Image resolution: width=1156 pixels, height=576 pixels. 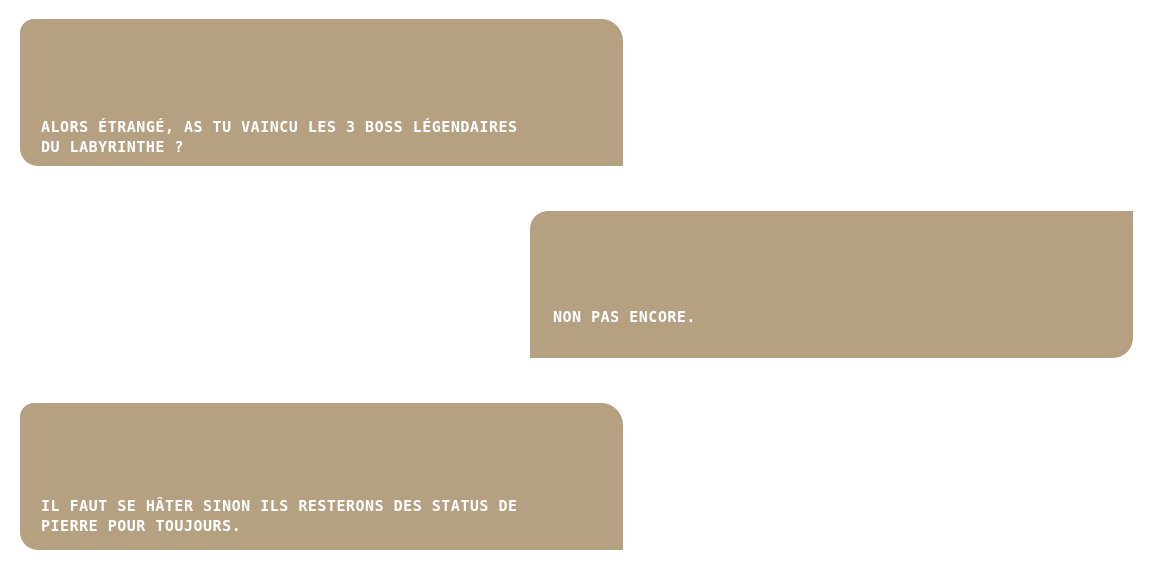 I want to click on dialogue-bubble-player: Non pas encore., so click(x=831, y=284).